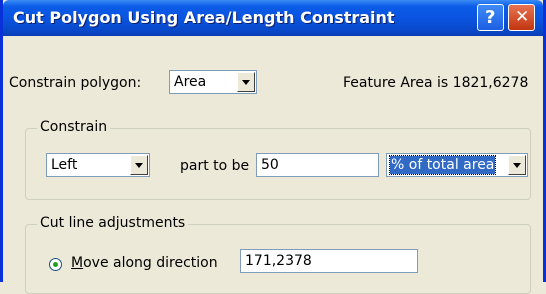  I want to click on move-label-rest: ove along direction, so click(150, 263).